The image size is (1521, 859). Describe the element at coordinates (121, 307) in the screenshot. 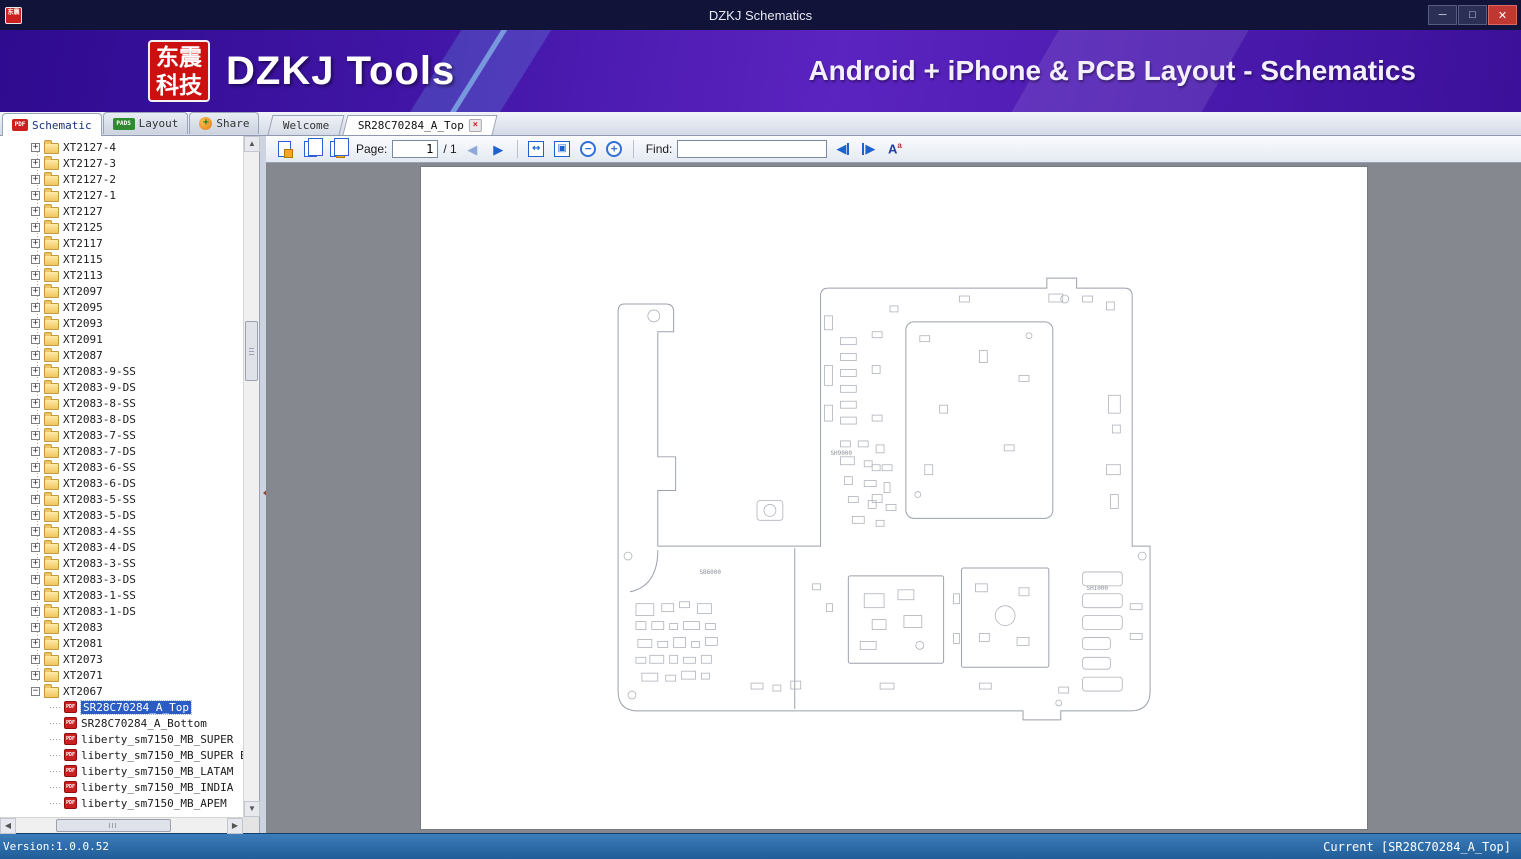

I see `tree-folder-item: + XT2095` at that location.